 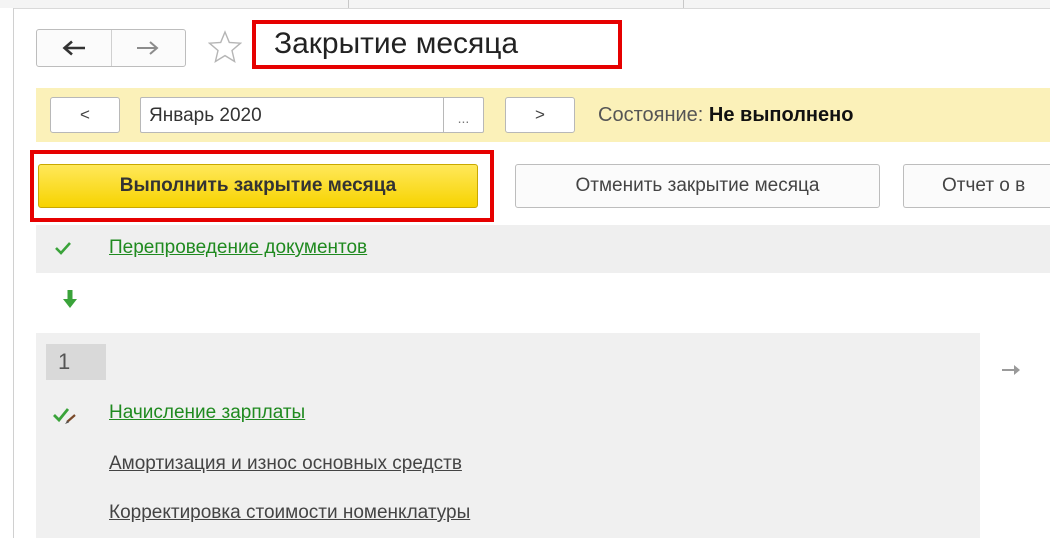 What do you see at coordinates (207, 413) in the screenshot?
I see `salary-accrual-link: Начисление зарплаты` at bounding box center [207, 413].